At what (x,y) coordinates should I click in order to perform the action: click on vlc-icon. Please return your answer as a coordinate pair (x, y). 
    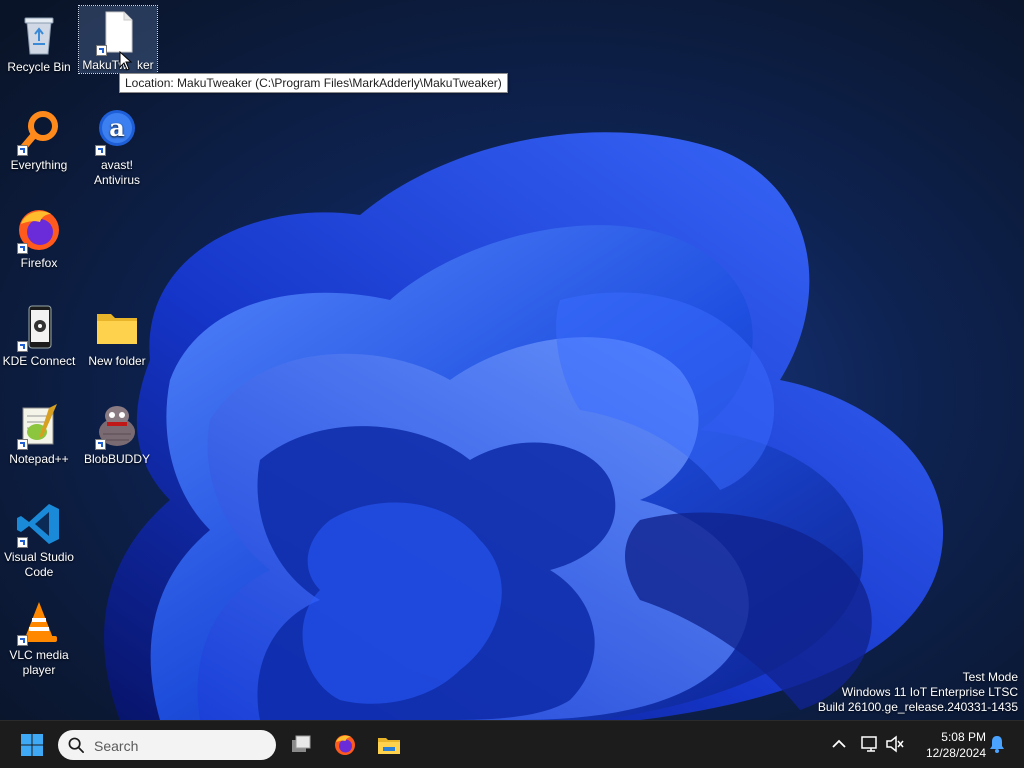
    Looking at the image, I should click on (39, 622).